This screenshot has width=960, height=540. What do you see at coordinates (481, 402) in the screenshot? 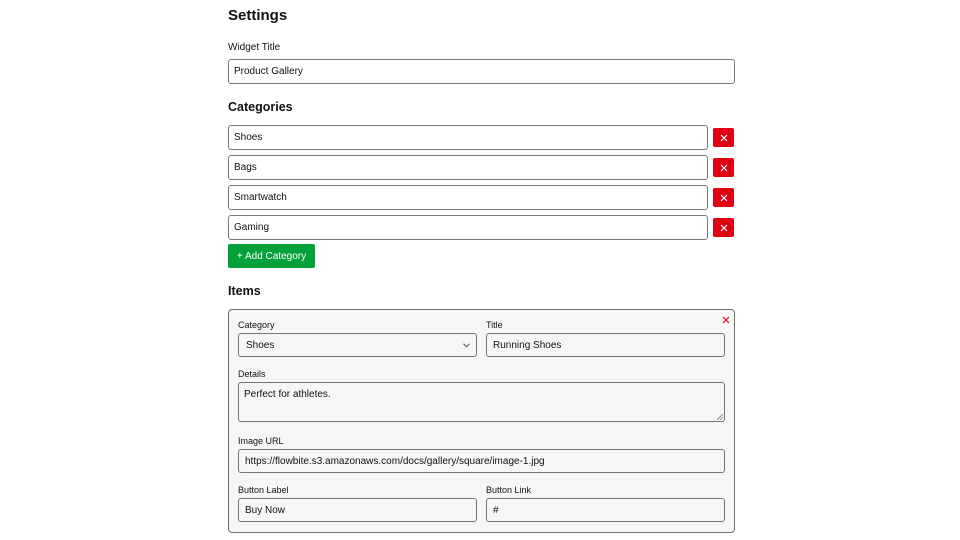
I see `details-textarea: Perfect for athletes.` at bounding box center [481, 402].